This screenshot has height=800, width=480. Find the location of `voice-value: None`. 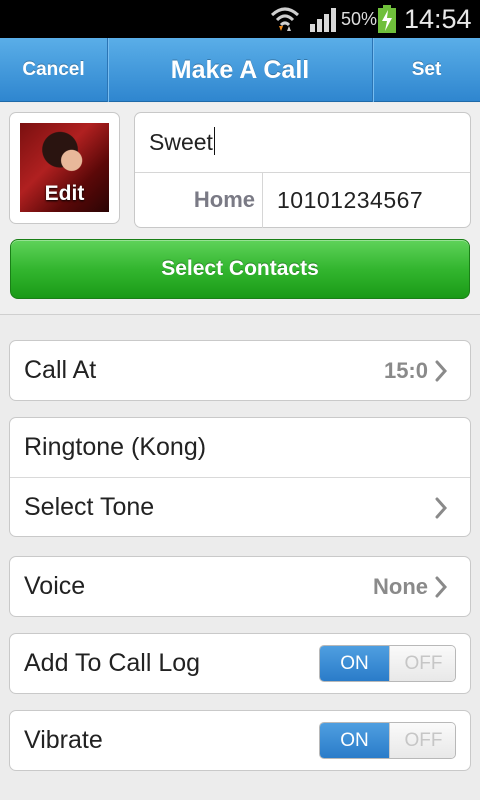

voice-value: None is located at coordinates (400, 586).